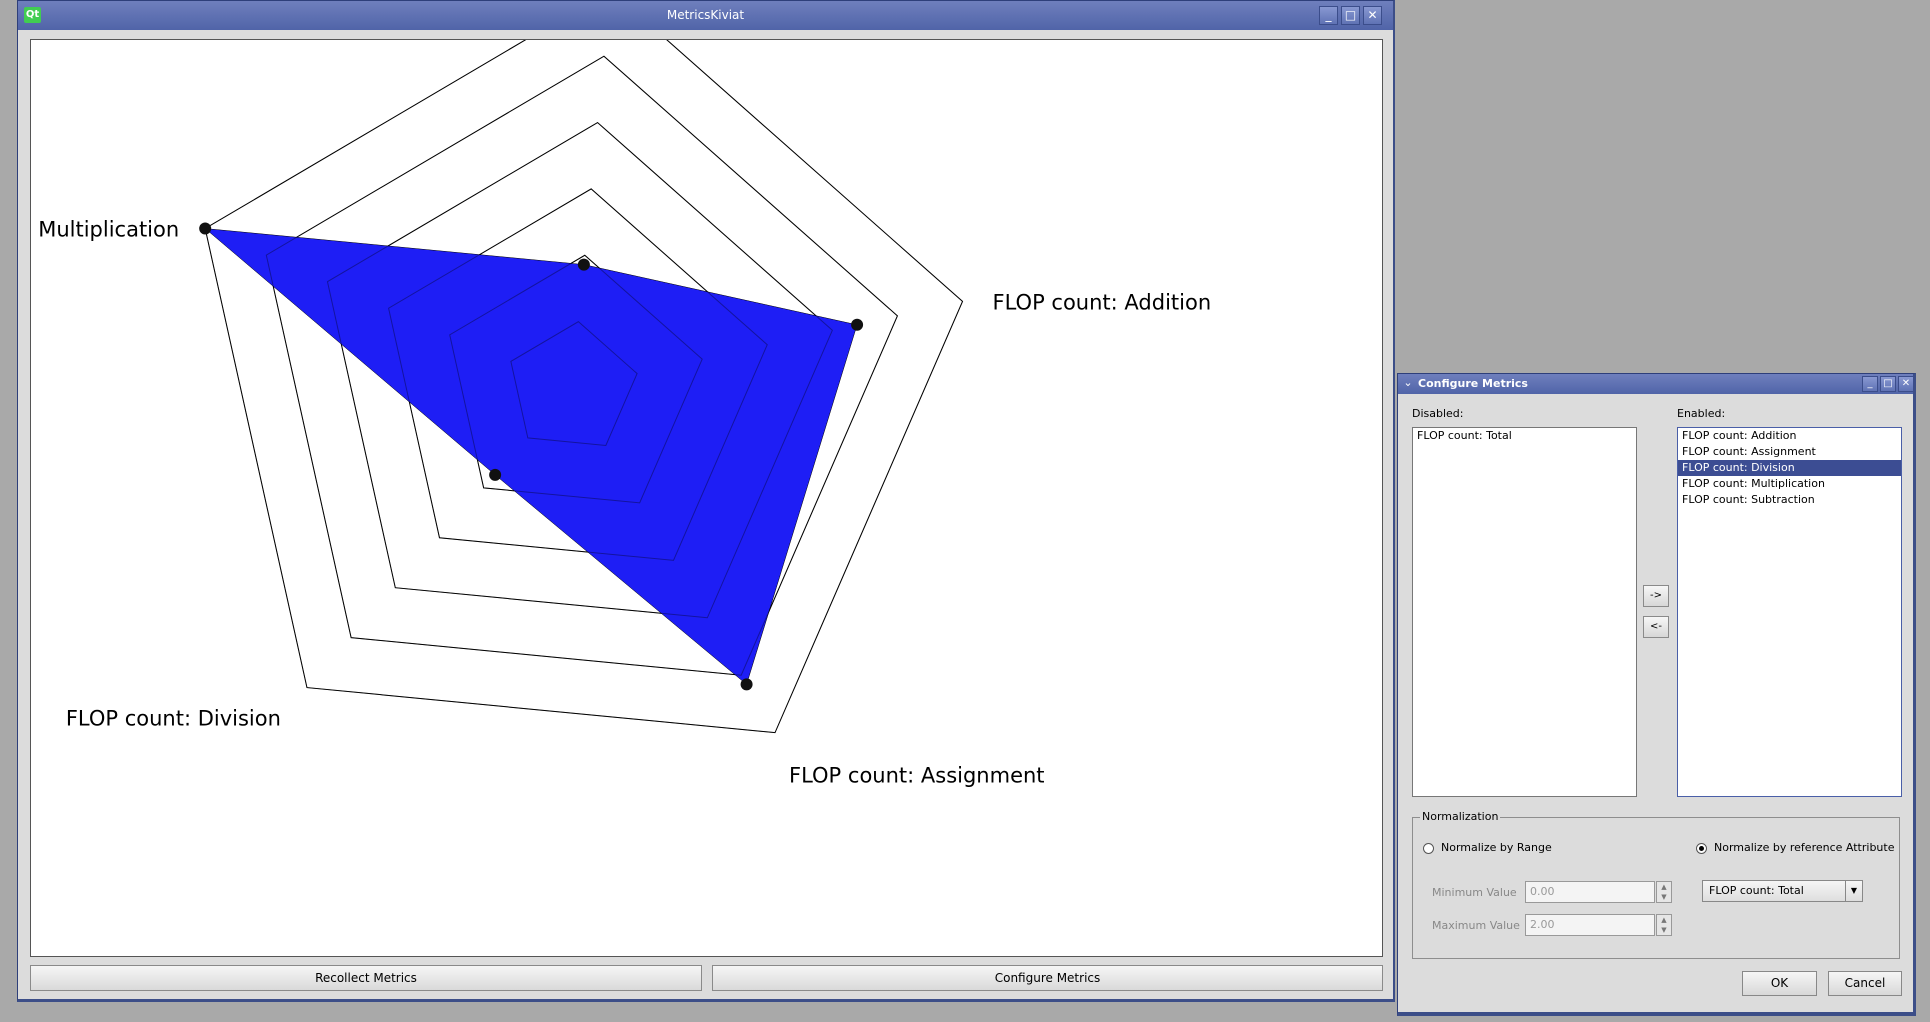 Image resolution: width=1930 pixels, height=1022 pixels. What do you see at coordinates (1664, 892) in the screenshot?
I see `minimum-value-stepper-icon: ▲ ▼` at bounding box center [1664, 892].